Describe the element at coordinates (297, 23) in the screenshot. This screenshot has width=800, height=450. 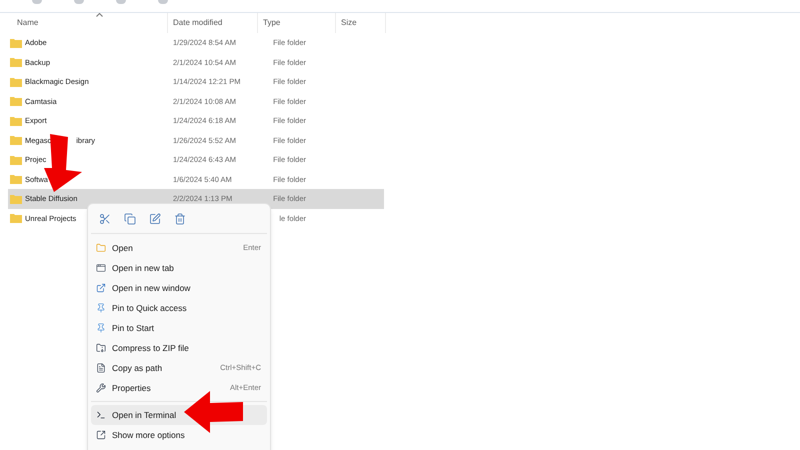
I see `column-header: Type` at that location.